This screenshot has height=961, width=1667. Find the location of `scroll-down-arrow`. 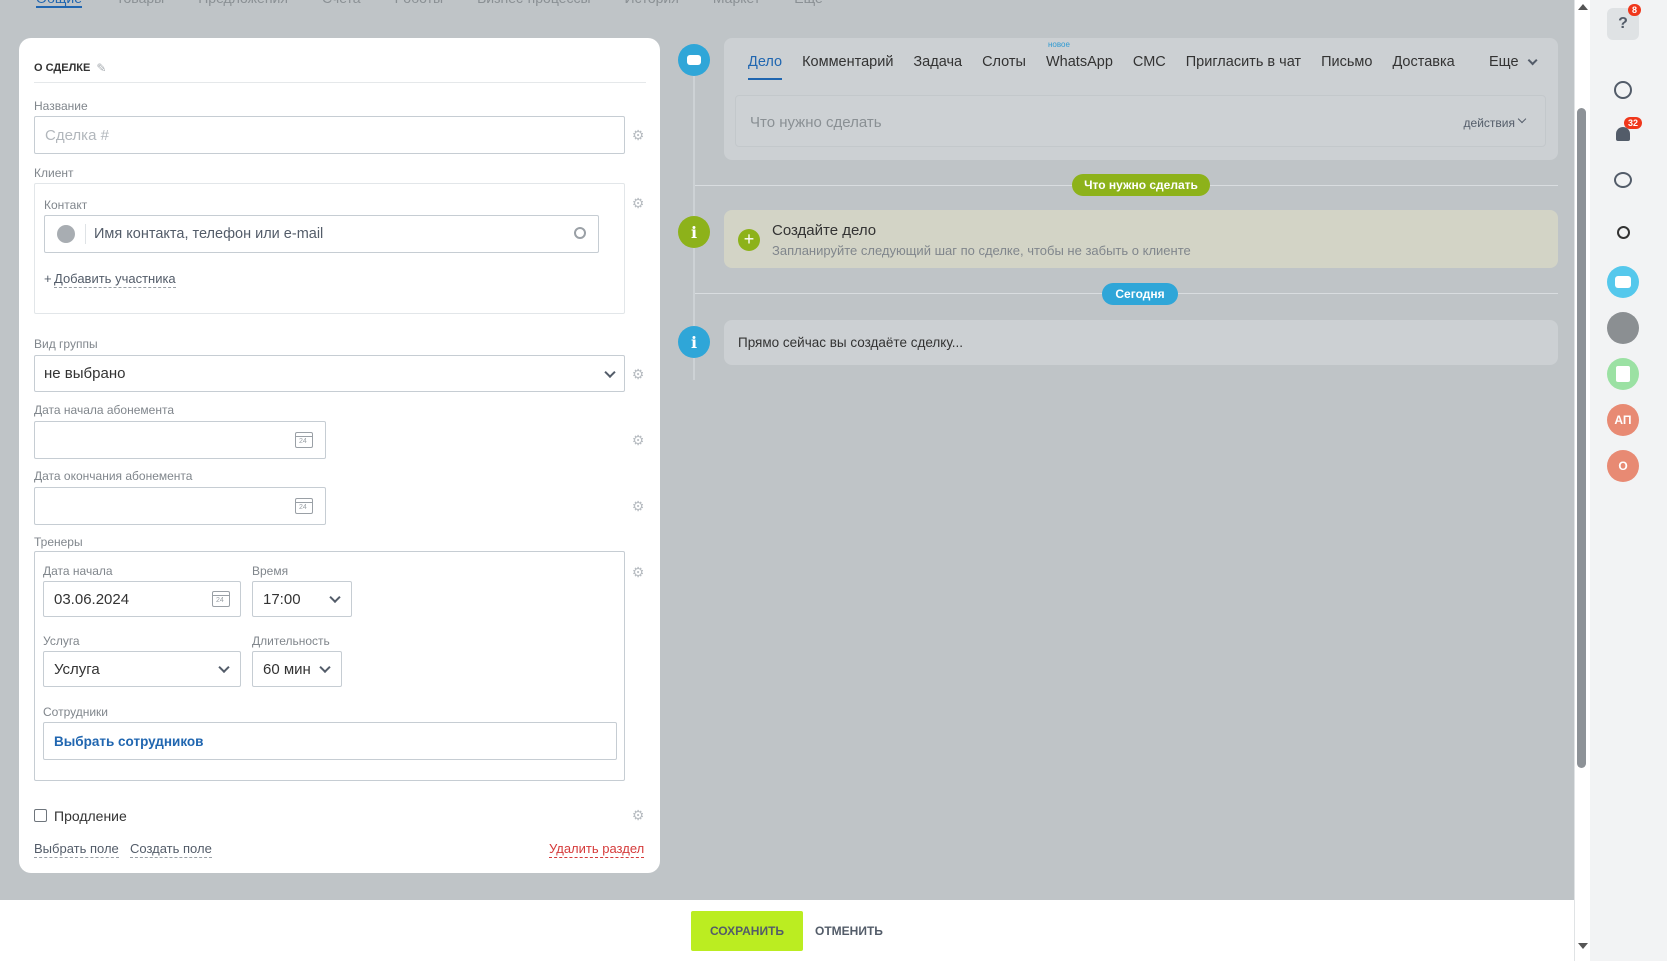

scroll-down-arrow is located at coordinates (1583, 946).